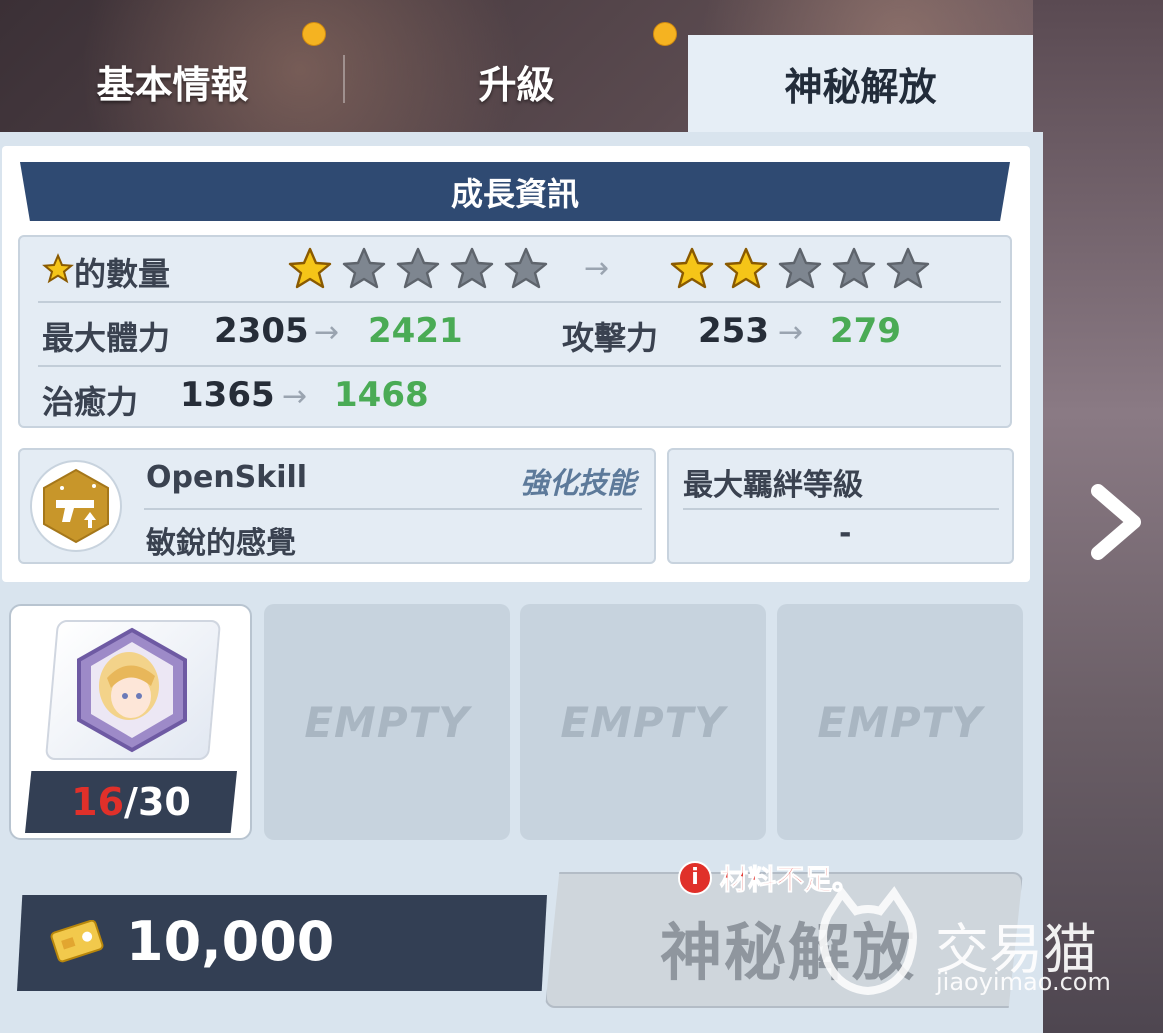 The height and width of the screenshot is (1033, 1163). I want to click on cat-logo-icon, so click(868, 941).